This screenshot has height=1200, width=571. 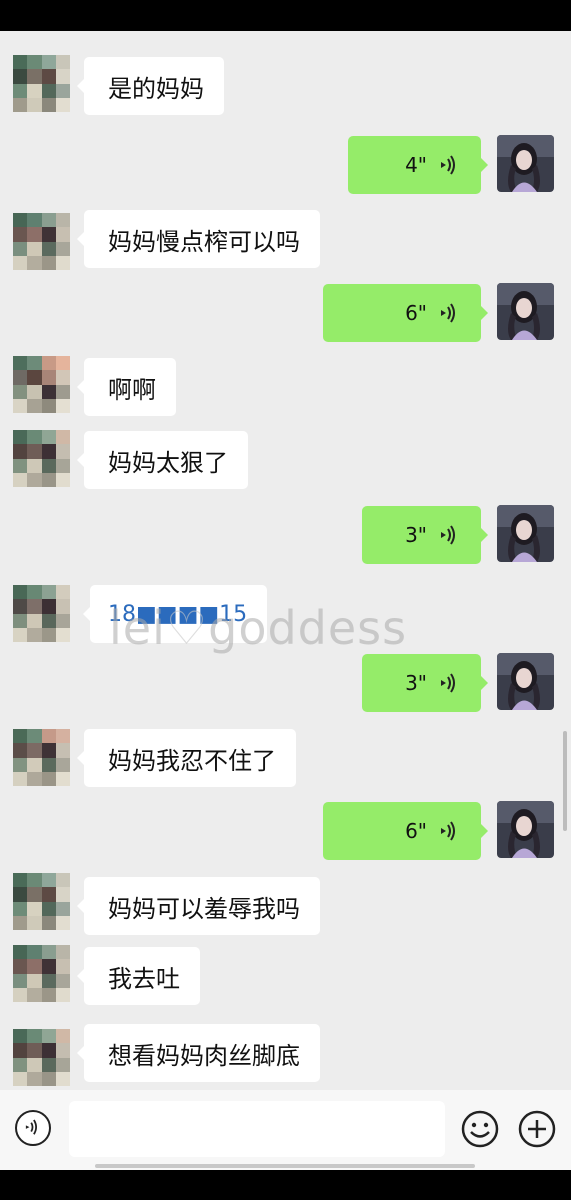 I want to click on heart-icon: ♡, so click(x=187, y=628).